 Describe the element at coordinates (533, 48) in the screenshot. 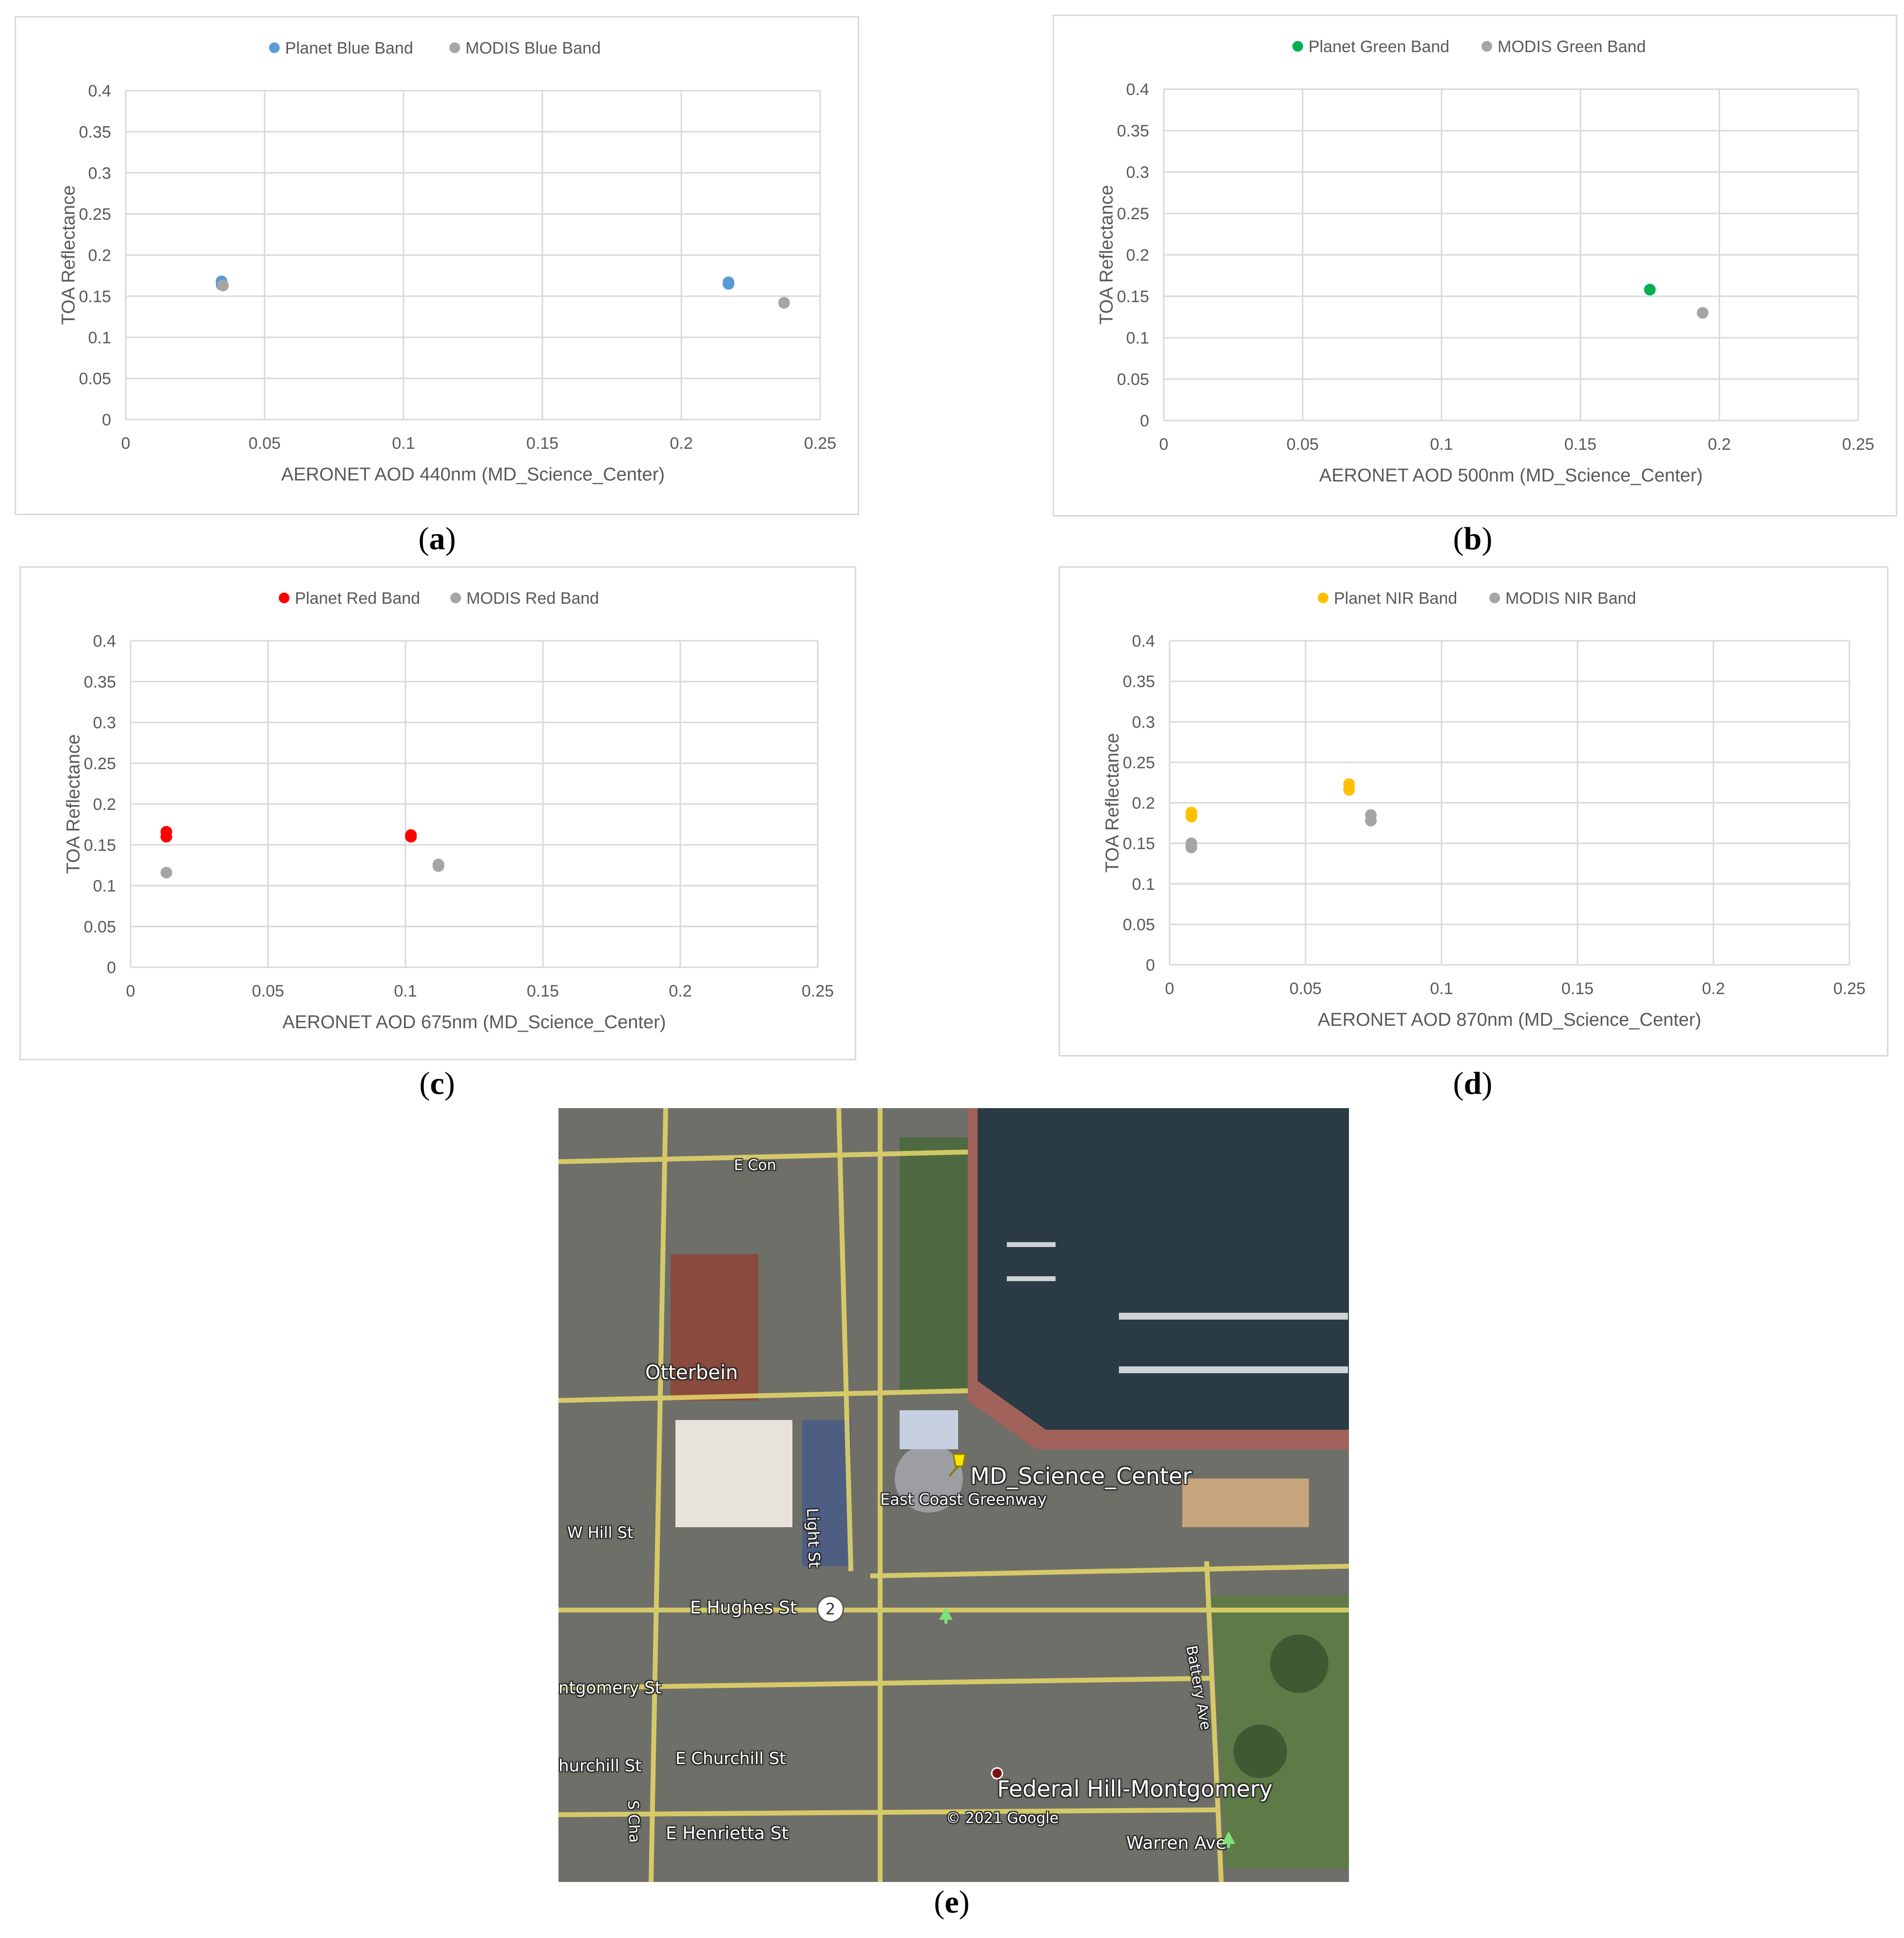

I see `legend-label: MODIS Blue Band` at that location.